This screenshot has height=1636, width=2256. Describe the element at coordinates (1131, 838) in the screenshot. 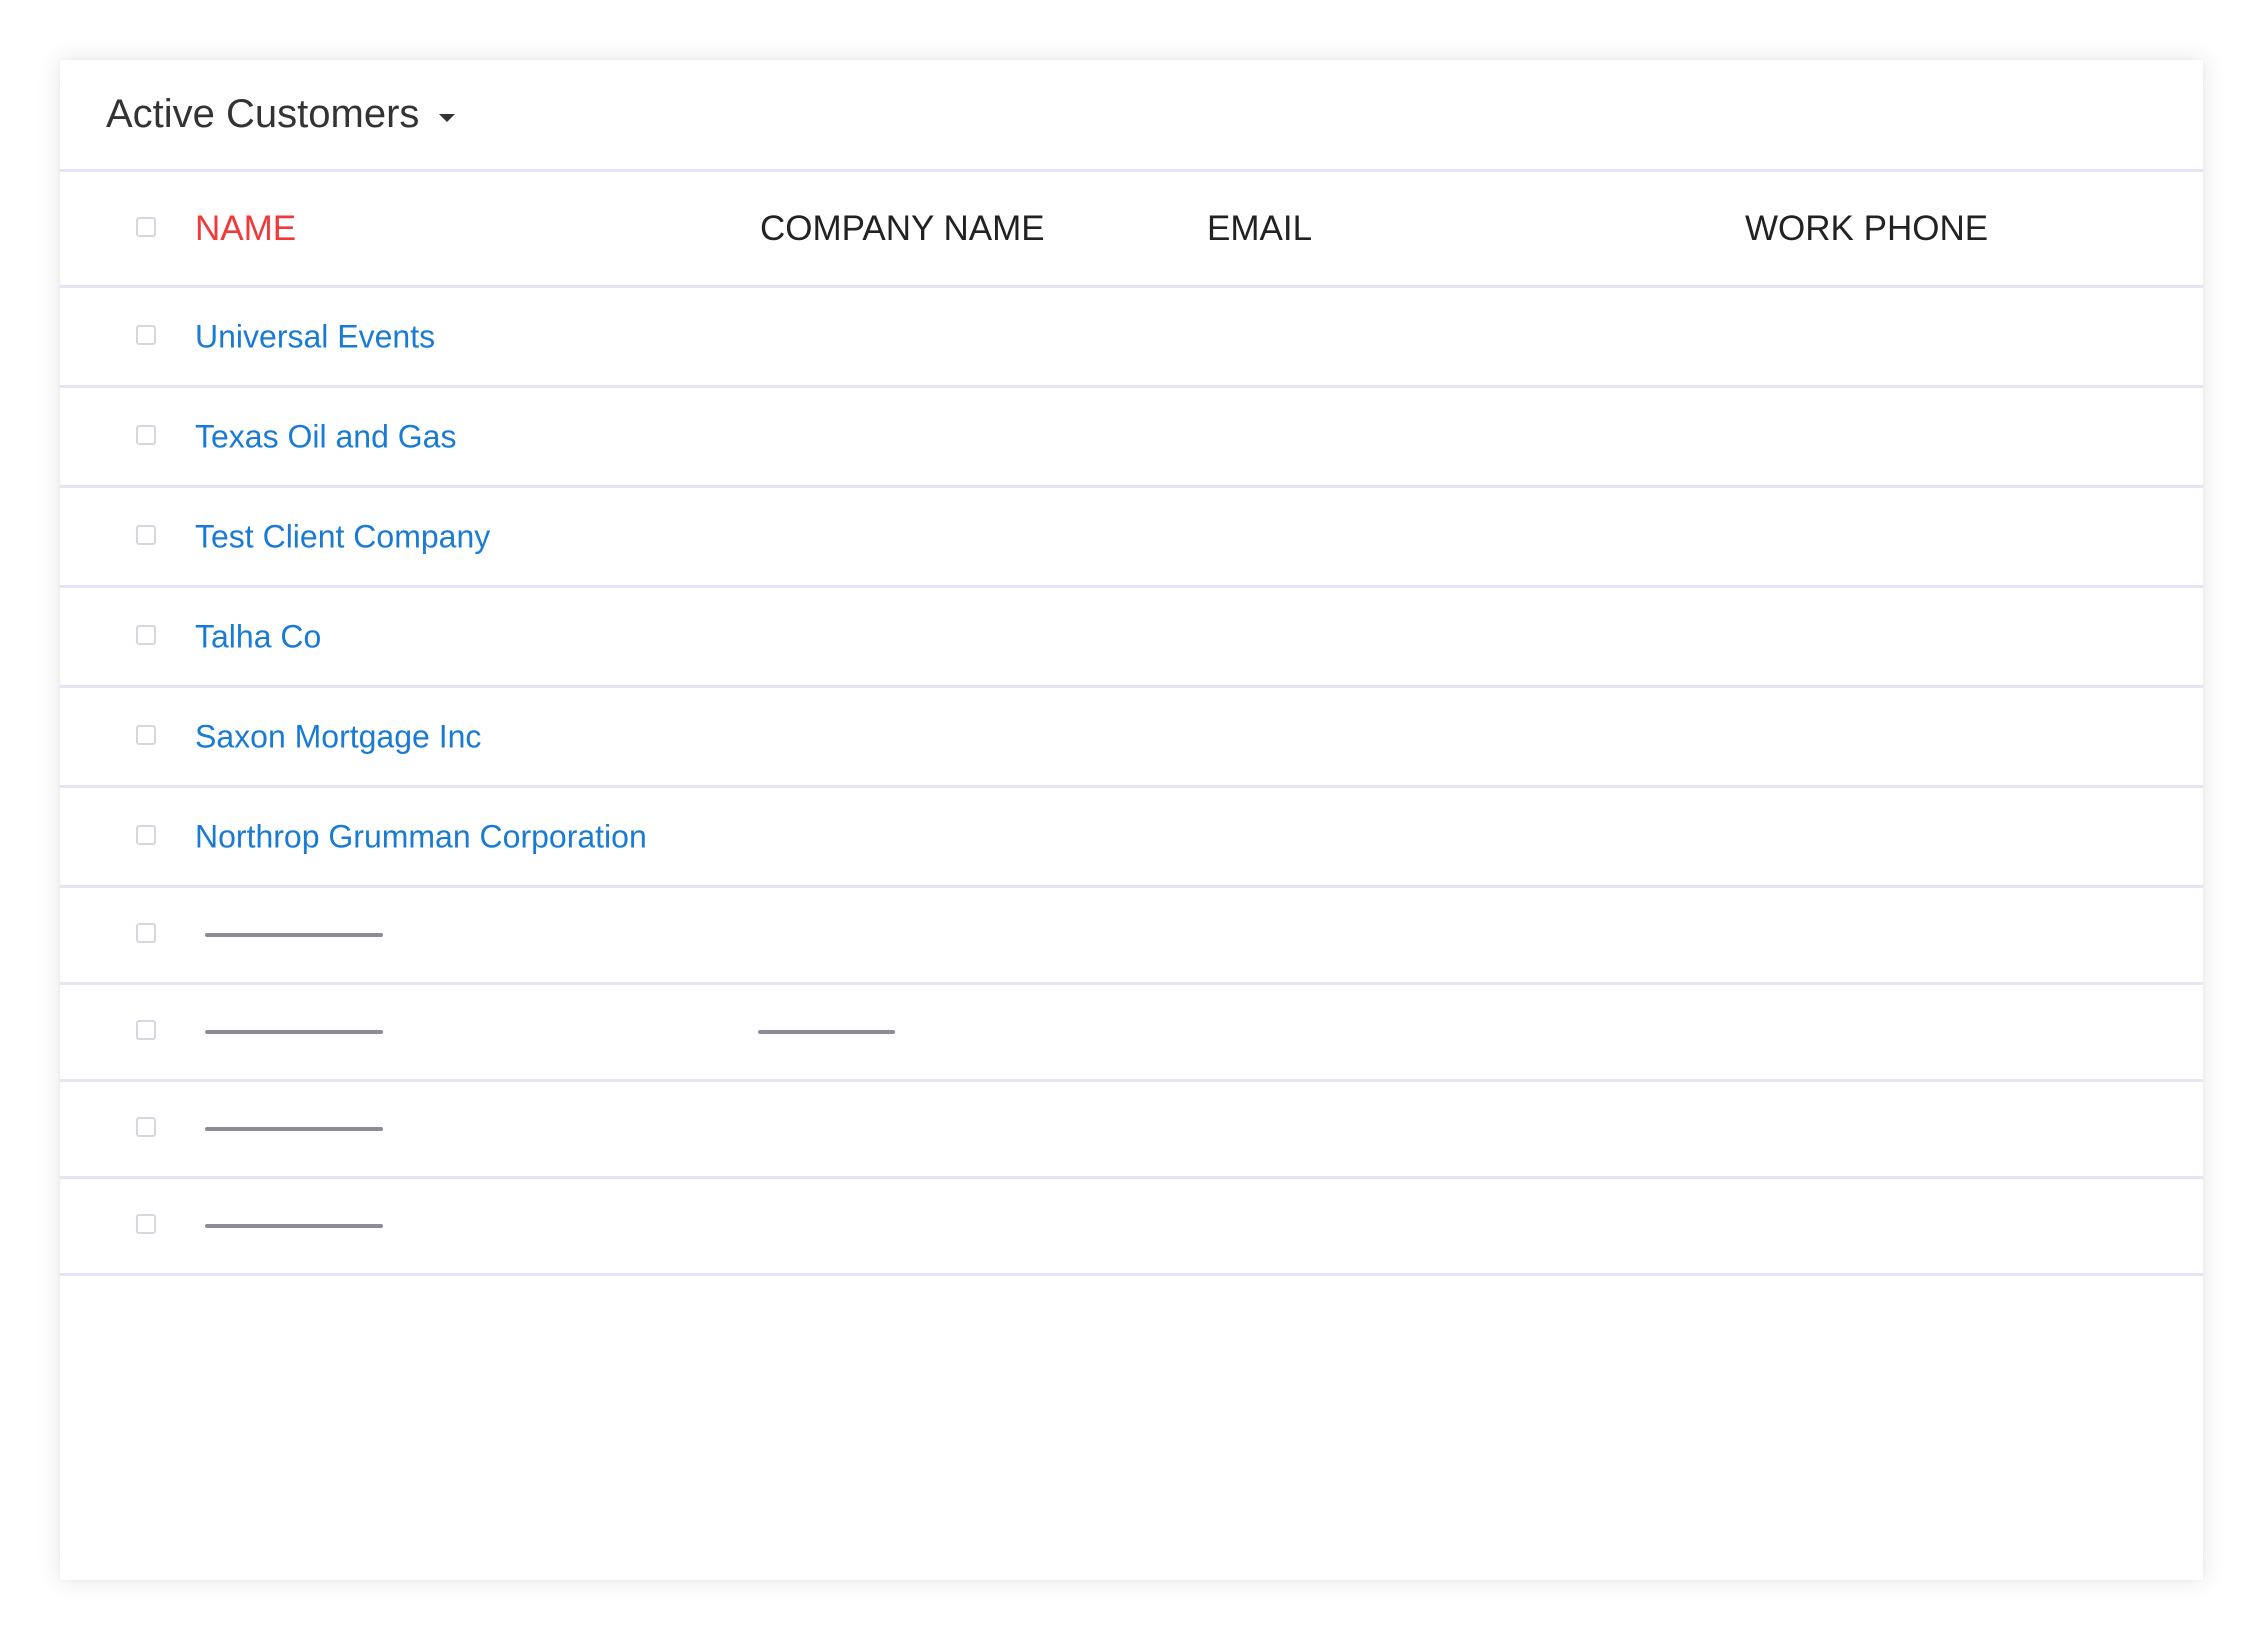

I see `table-row: Northrop Grumman Corporation` at that location.